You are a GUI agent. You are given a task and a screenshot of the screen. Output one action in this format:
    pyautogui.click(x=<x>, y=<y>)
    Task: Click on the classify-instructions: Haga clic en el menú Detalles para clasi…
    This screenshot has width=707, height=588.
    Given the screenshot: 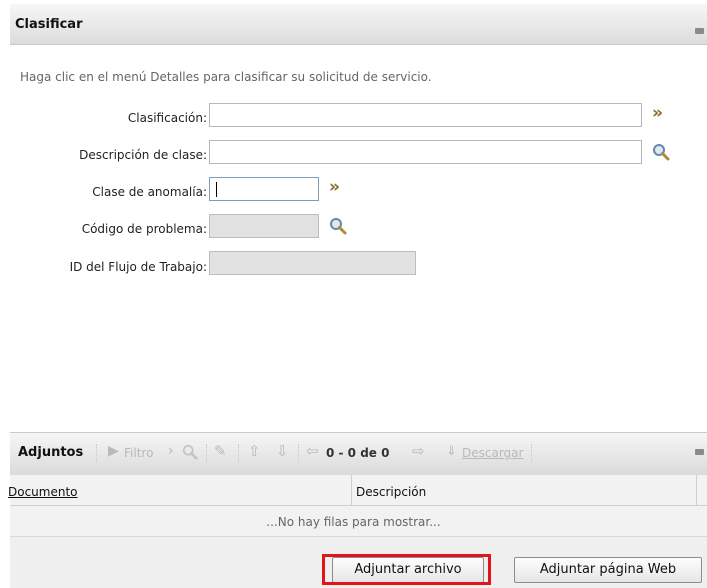 What is the action you would take?
    pyautogui.click(x=226, y=77)
    